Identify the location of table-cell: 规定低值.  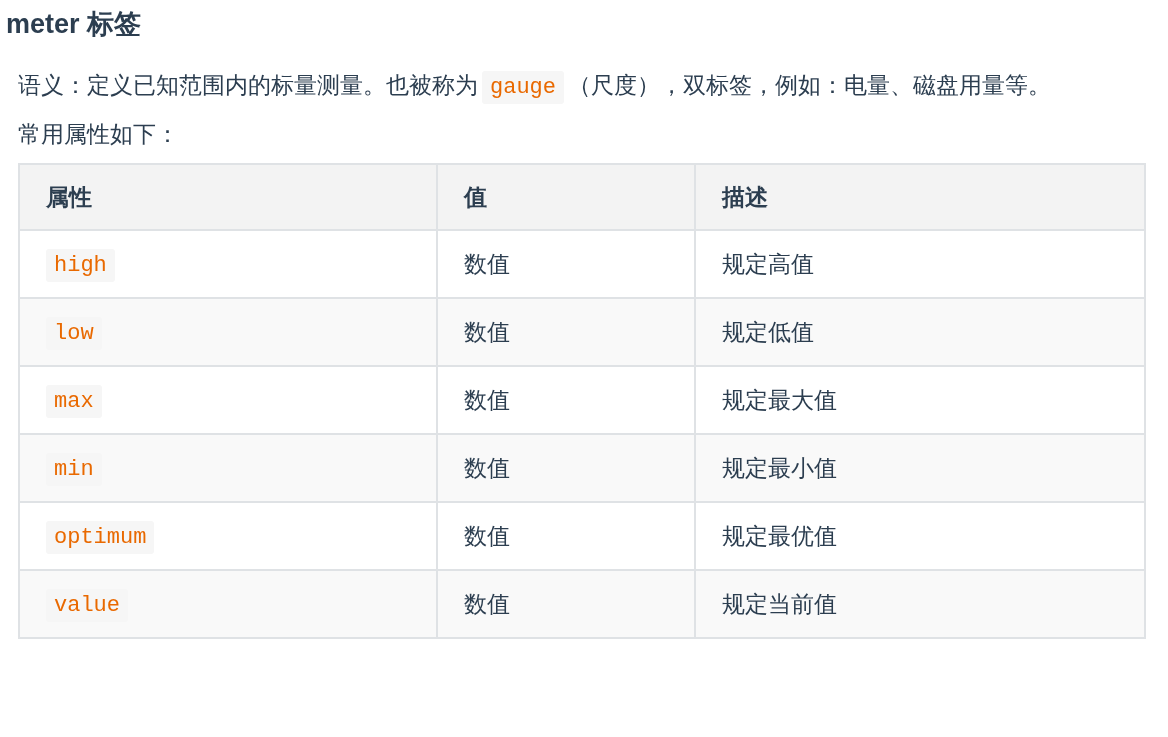
(919, 332).